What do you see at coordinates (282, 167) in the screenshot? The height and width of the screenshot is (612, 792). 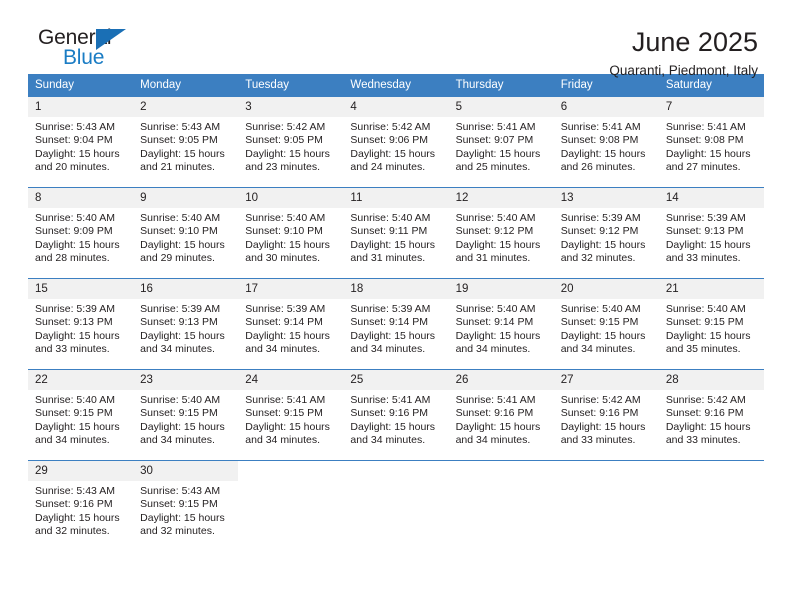 I see `daylight-text-line2: and 23 minutes.` at bounding box center [282, 167].